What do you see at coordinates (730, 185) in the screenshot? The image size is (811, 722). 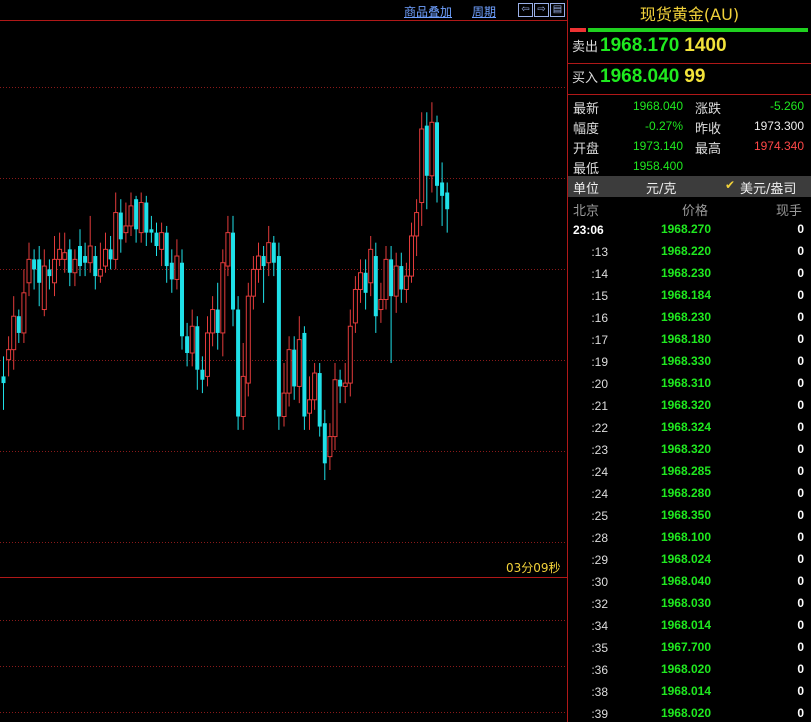 I see `check-icon: ✔` at bounding box center [730, 185].